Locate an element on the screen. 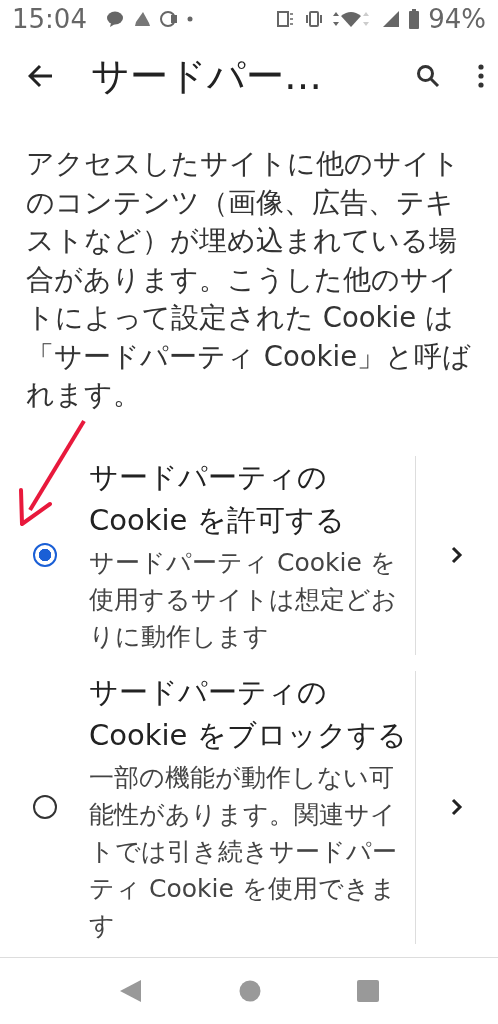 This screenshot has height=1024, width=498. back-arrow-icon is located at coordinates (41, 76).